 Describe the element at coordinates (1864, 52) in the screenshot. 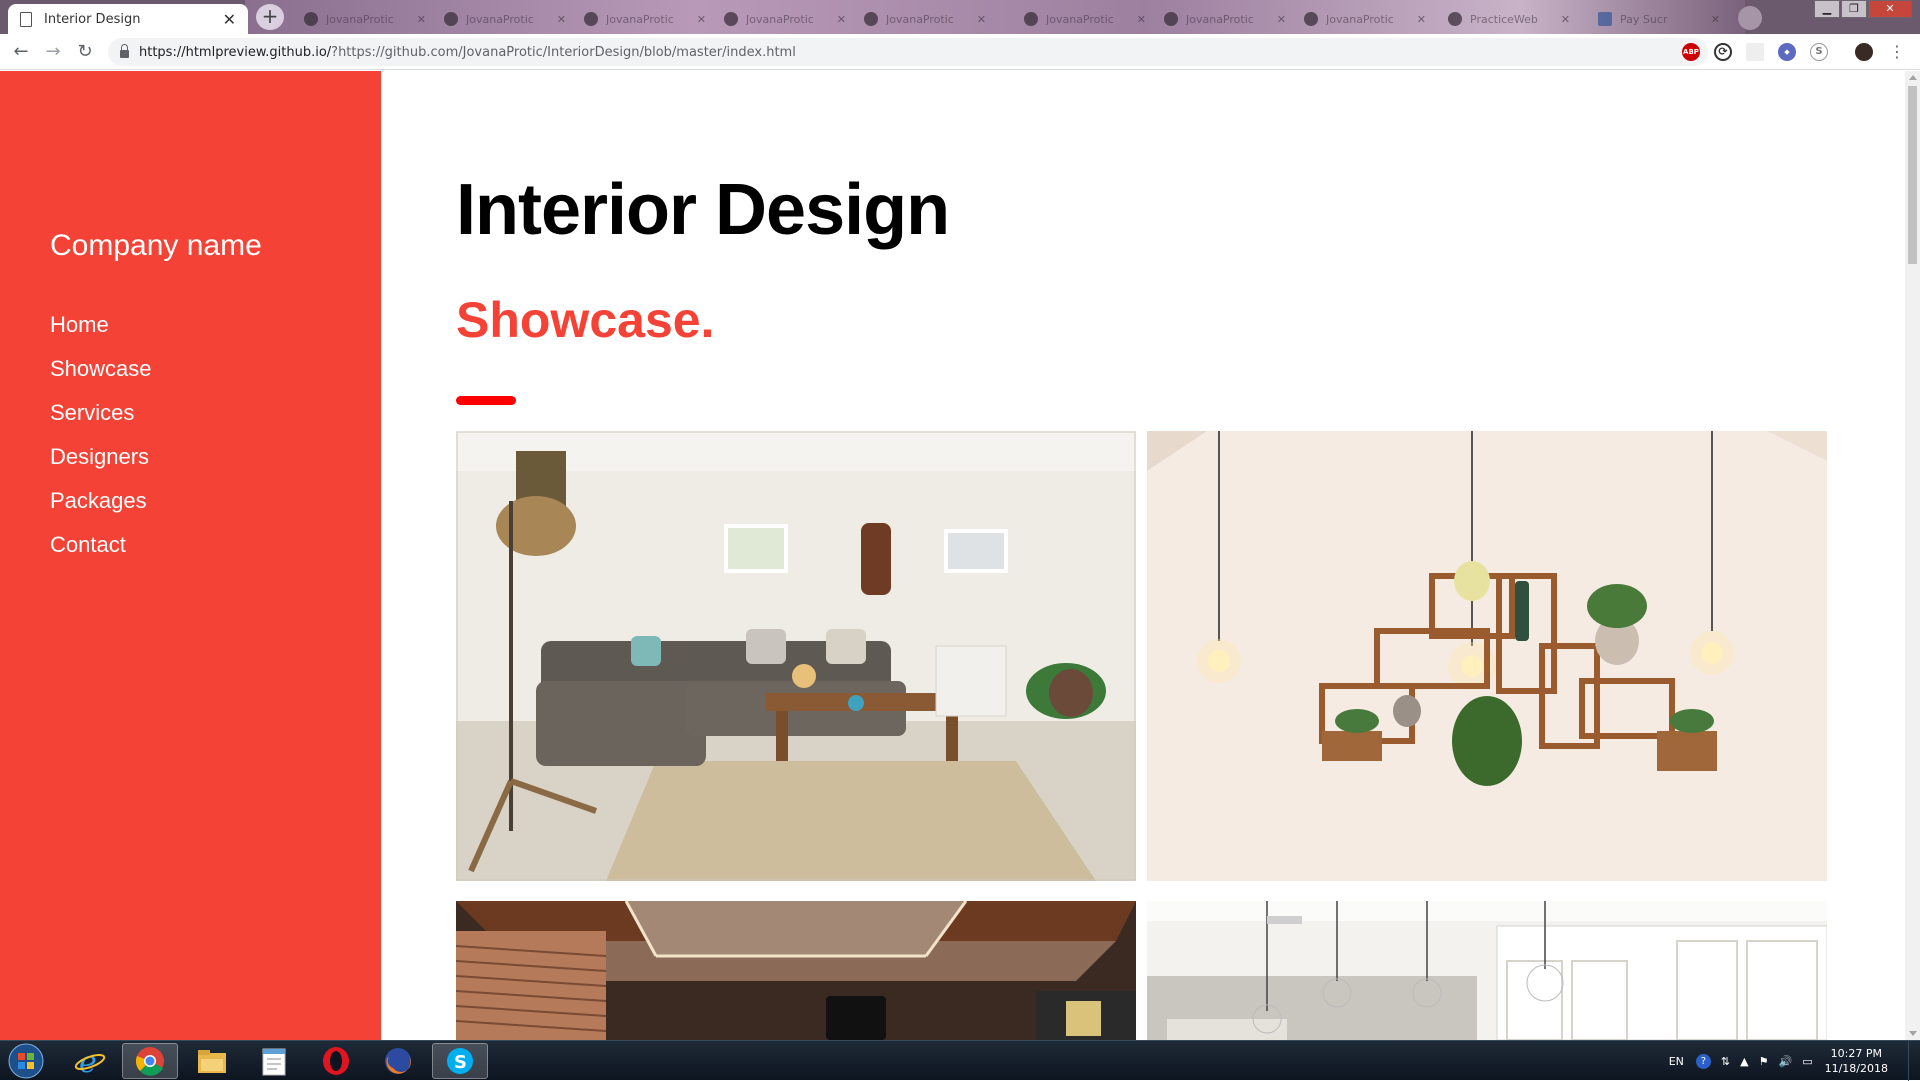

I see `avatar` at that location.